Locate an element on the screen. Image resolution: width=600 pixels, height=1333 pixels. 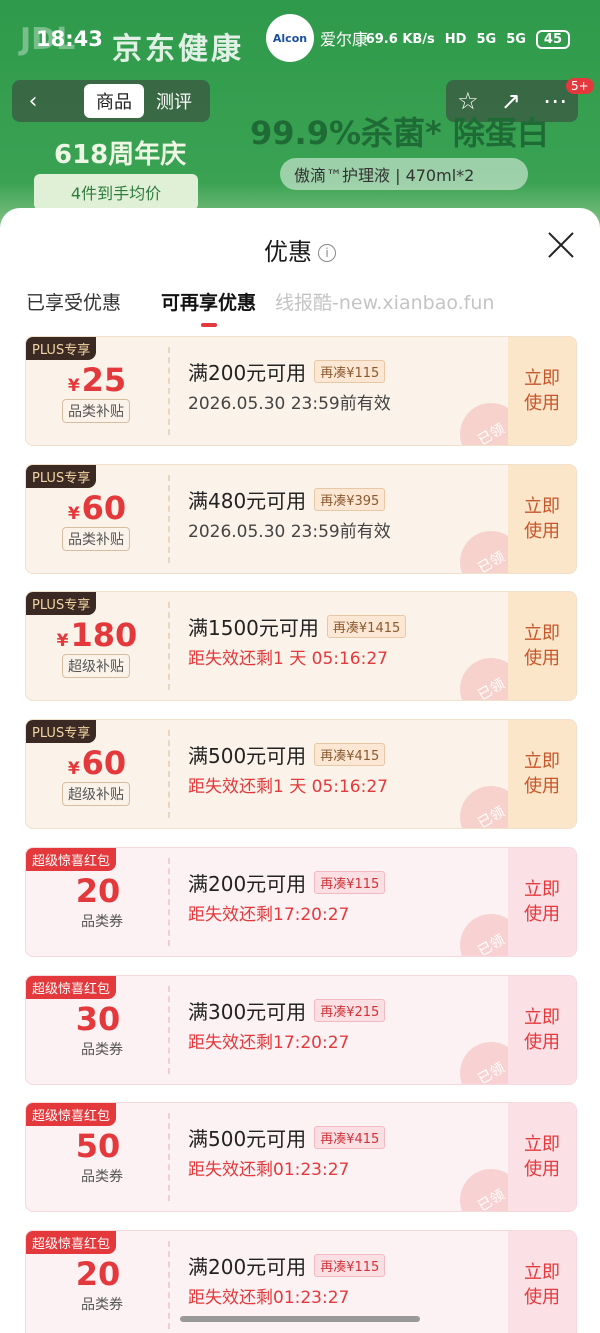
coupon-value-area: PLUS专享 ¥25 品类补贴 is located at coordinates (97, 391).